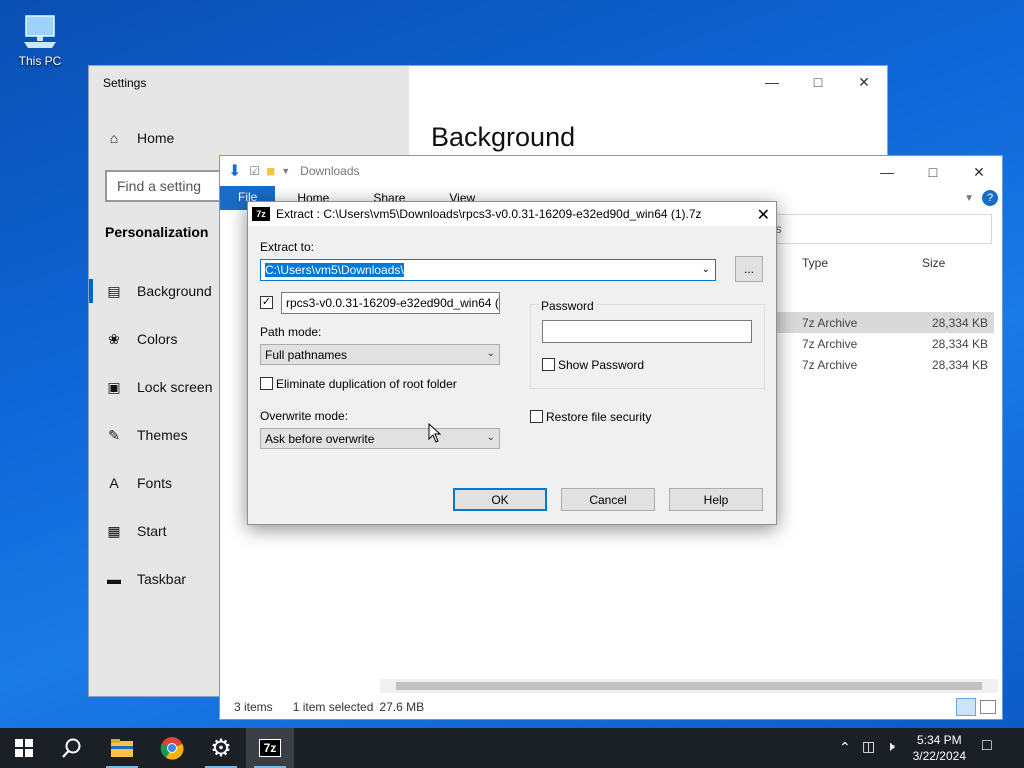  What do you see at coordinates (122, 748) in the screenshot?
I see `file-explorer-taskbar-button` at bounding box center [122, 748].